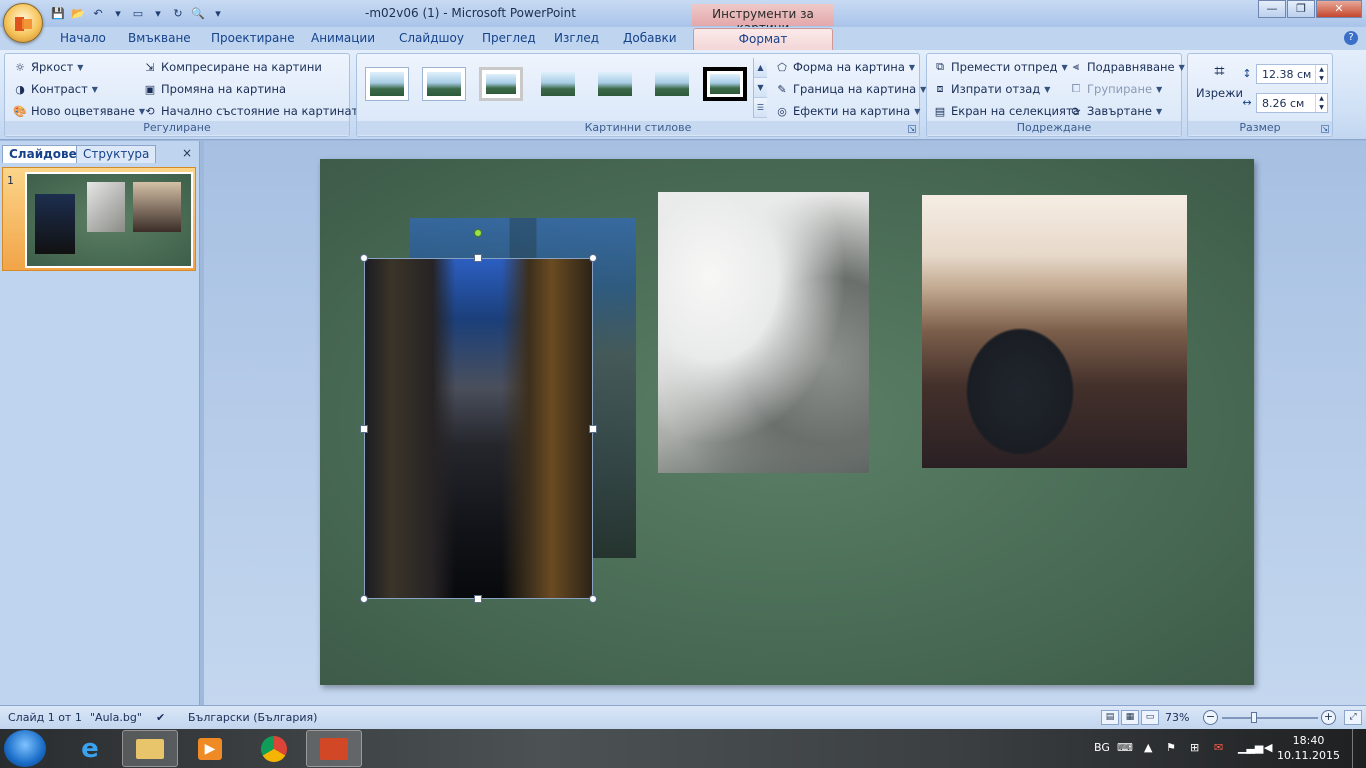  I want to click on new-slide-icon: ▭, so click(138, 13).